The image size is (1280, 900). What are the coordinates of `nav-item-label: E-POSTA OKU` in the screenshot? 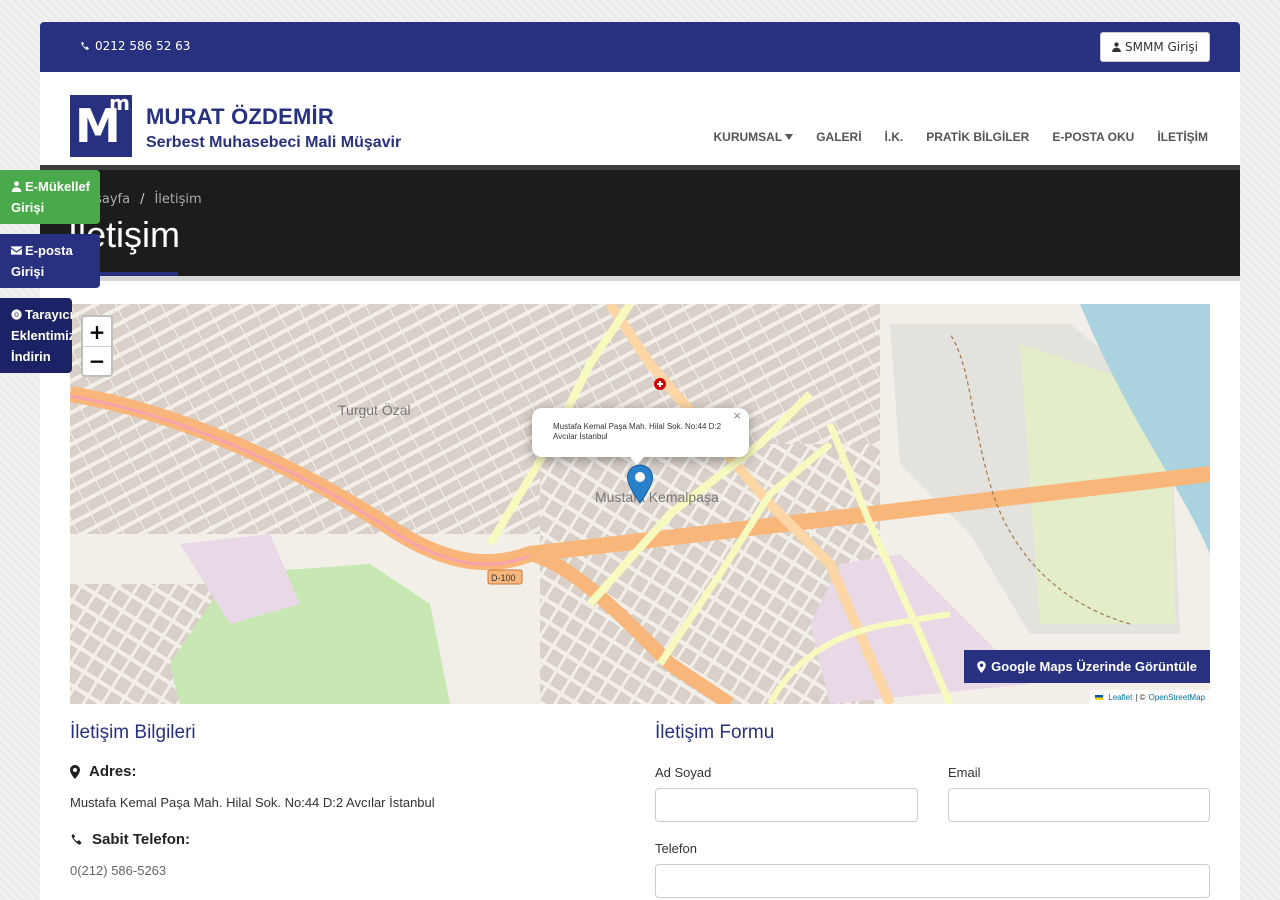 It's located at (1093, 137).